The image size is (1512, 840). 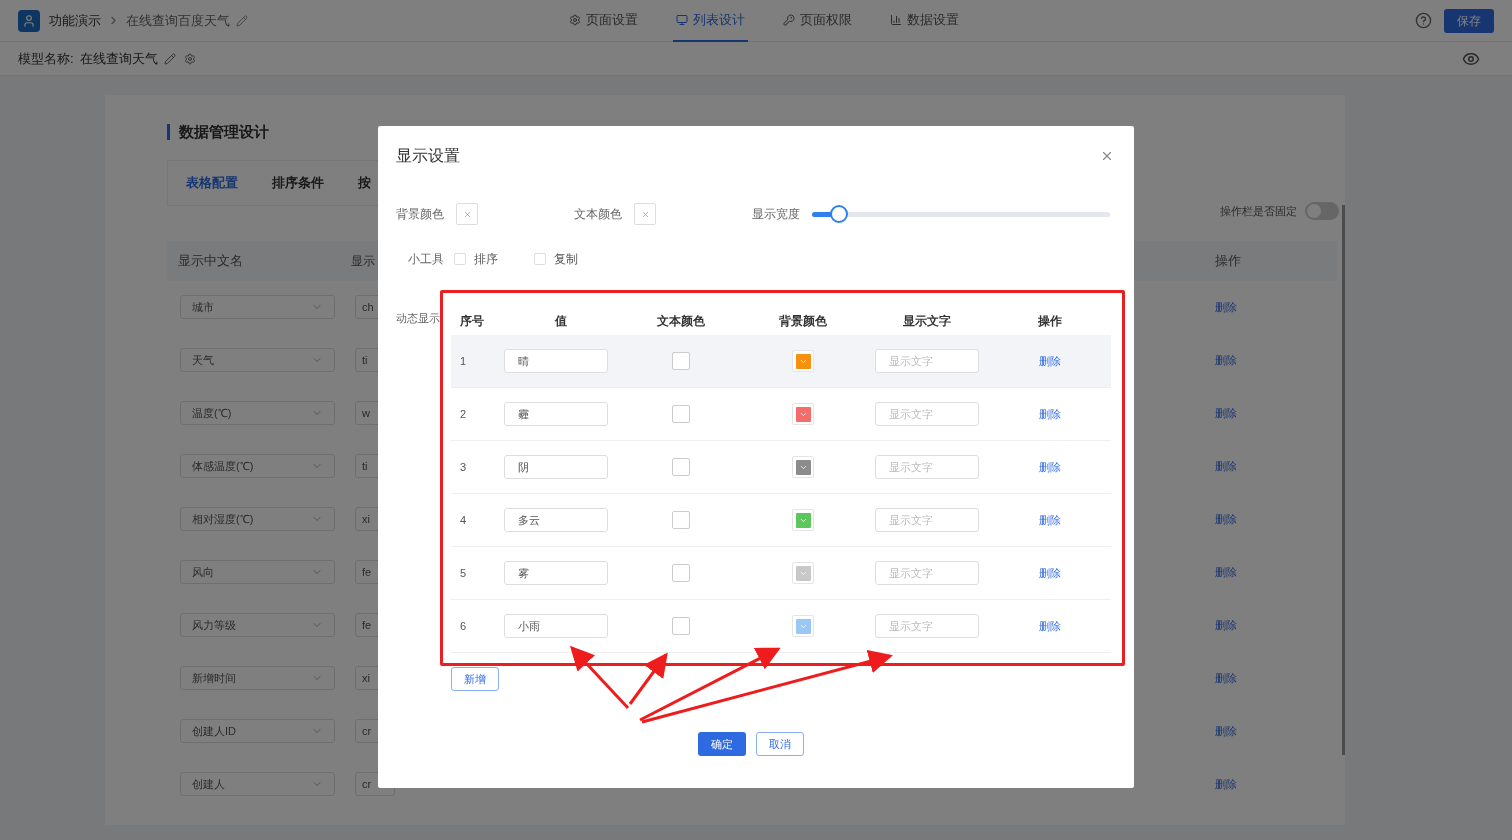 I want to click on section-title: 数据管理设计, so click(x=224, y=132).